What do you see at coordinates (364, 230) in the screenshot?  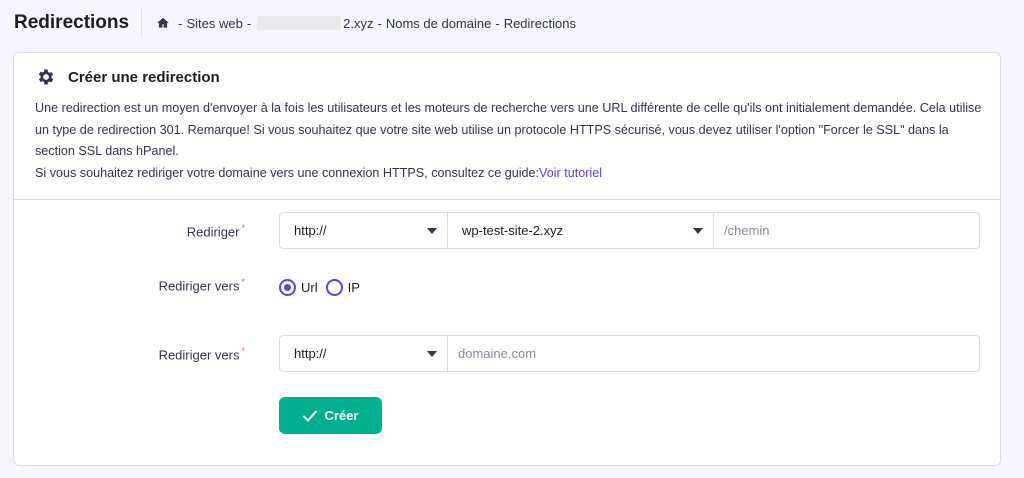 I see `redirect-protocol-select: http://` at bounding box center [364, 230].